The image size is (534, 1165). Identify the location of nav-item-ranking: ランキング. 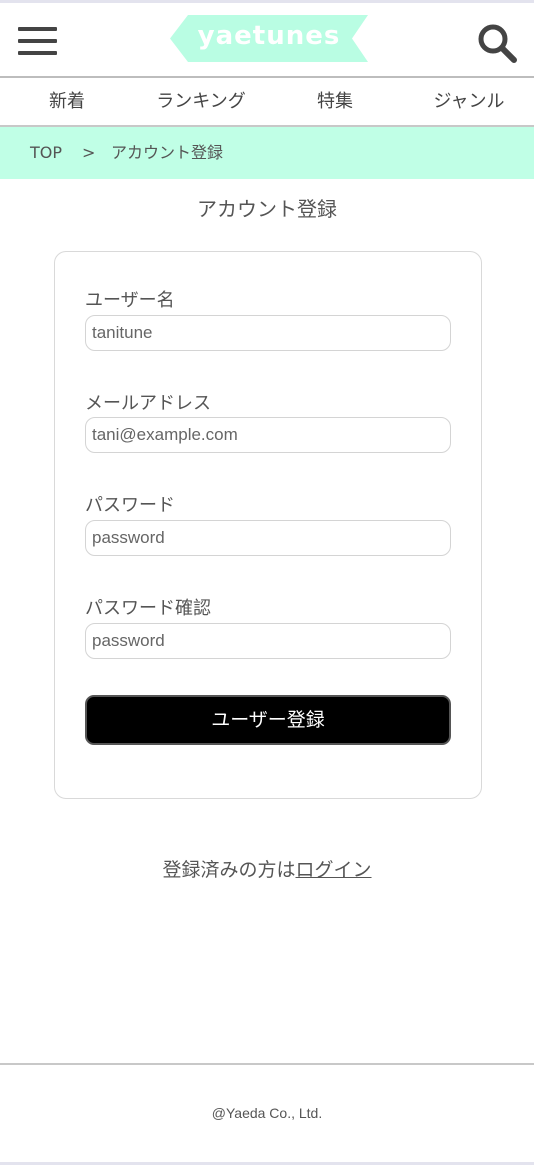
(201, 101).